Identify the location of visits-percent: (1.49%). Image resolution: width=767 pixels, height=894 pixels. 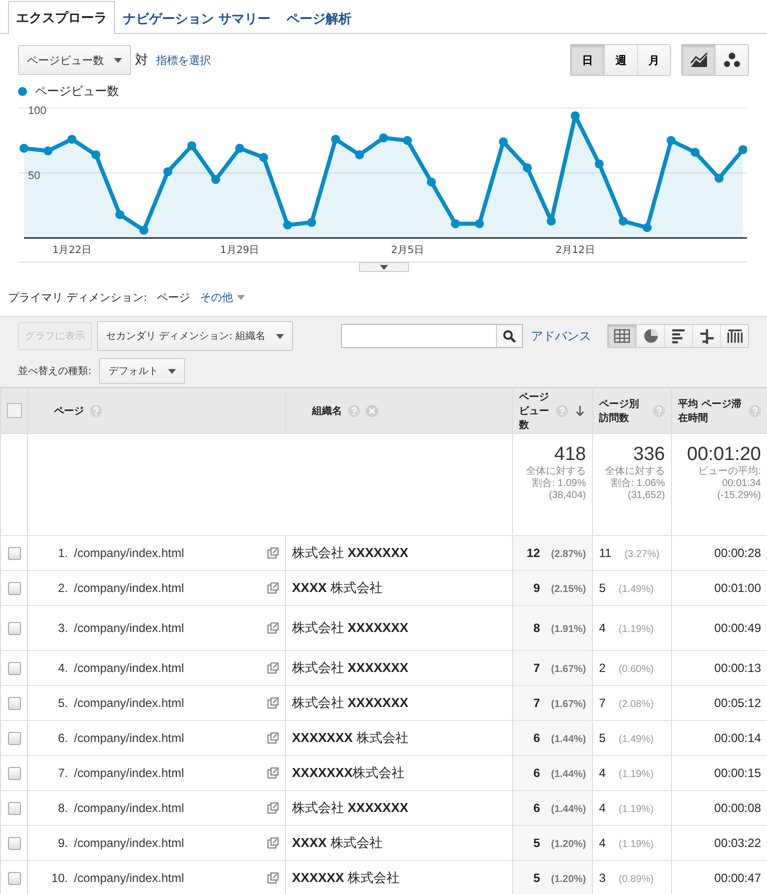
(636, 589).